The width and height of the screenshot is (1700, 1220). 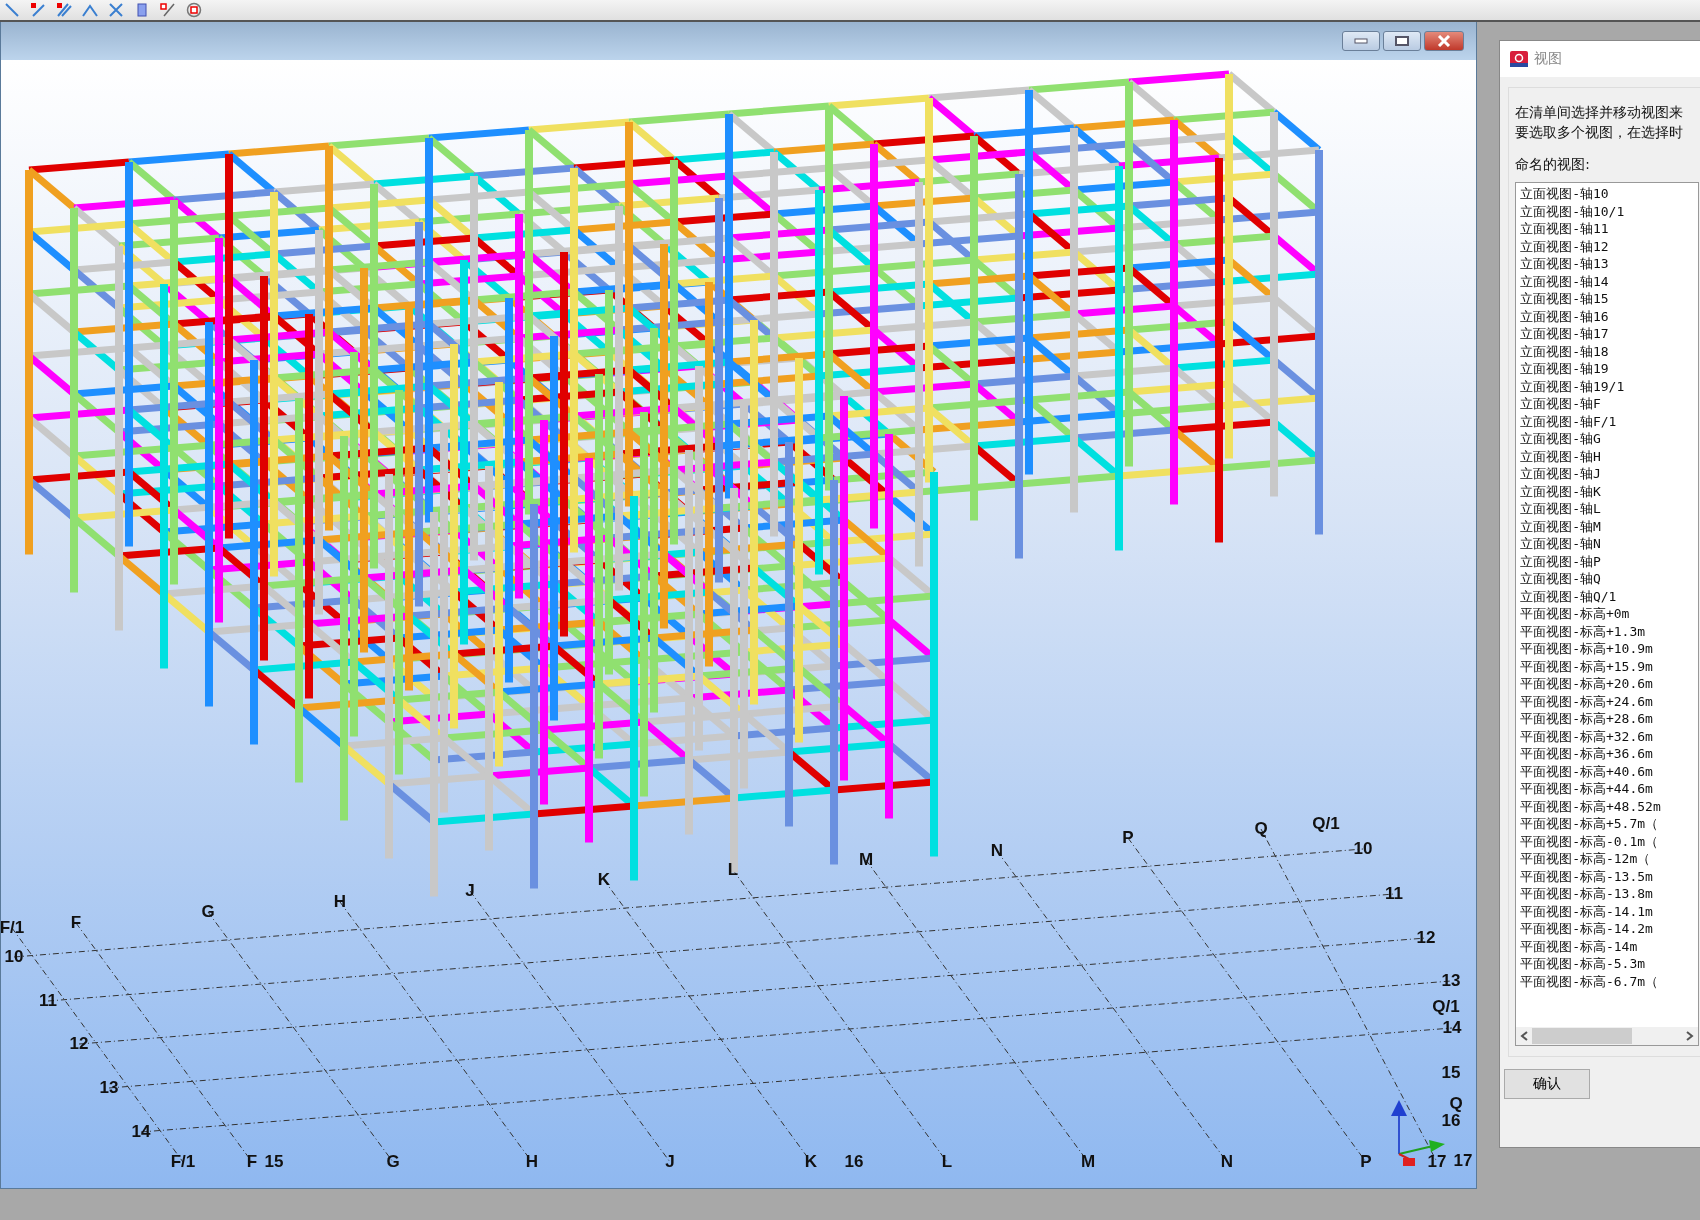 What do you see at coordinates (1607, 719) in the screenshot?
I see `view-list-item: 平面视图-标高+28.6m` at bounding box center [1607, 719].